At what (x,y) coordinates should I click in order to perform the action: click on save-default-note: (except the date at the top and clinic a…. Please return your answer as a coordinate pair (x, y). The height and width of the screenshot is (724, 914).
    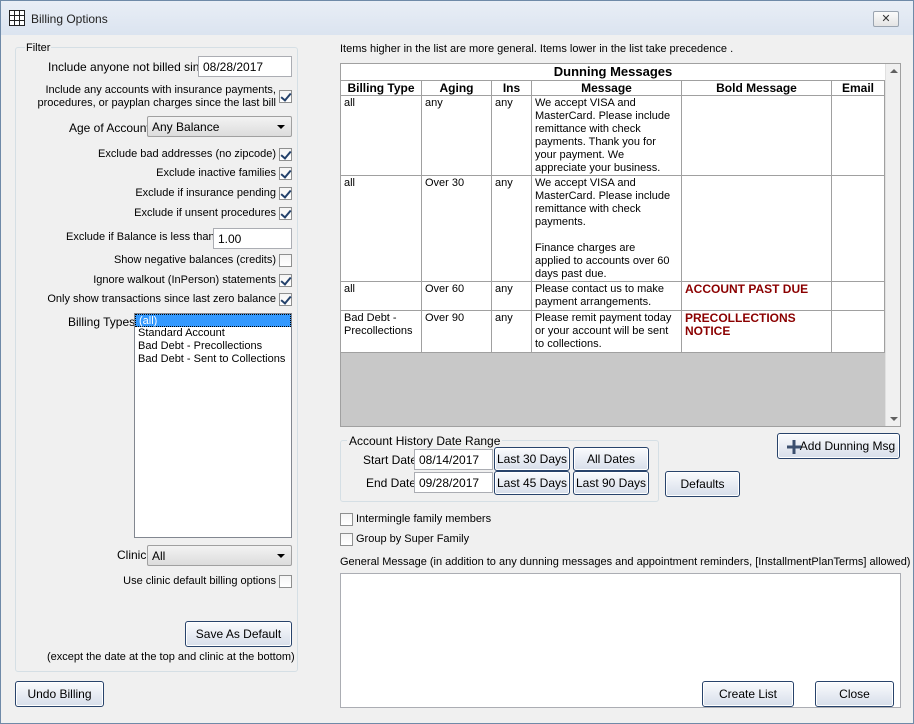
    Looking at the image, I should click on (171, 657).